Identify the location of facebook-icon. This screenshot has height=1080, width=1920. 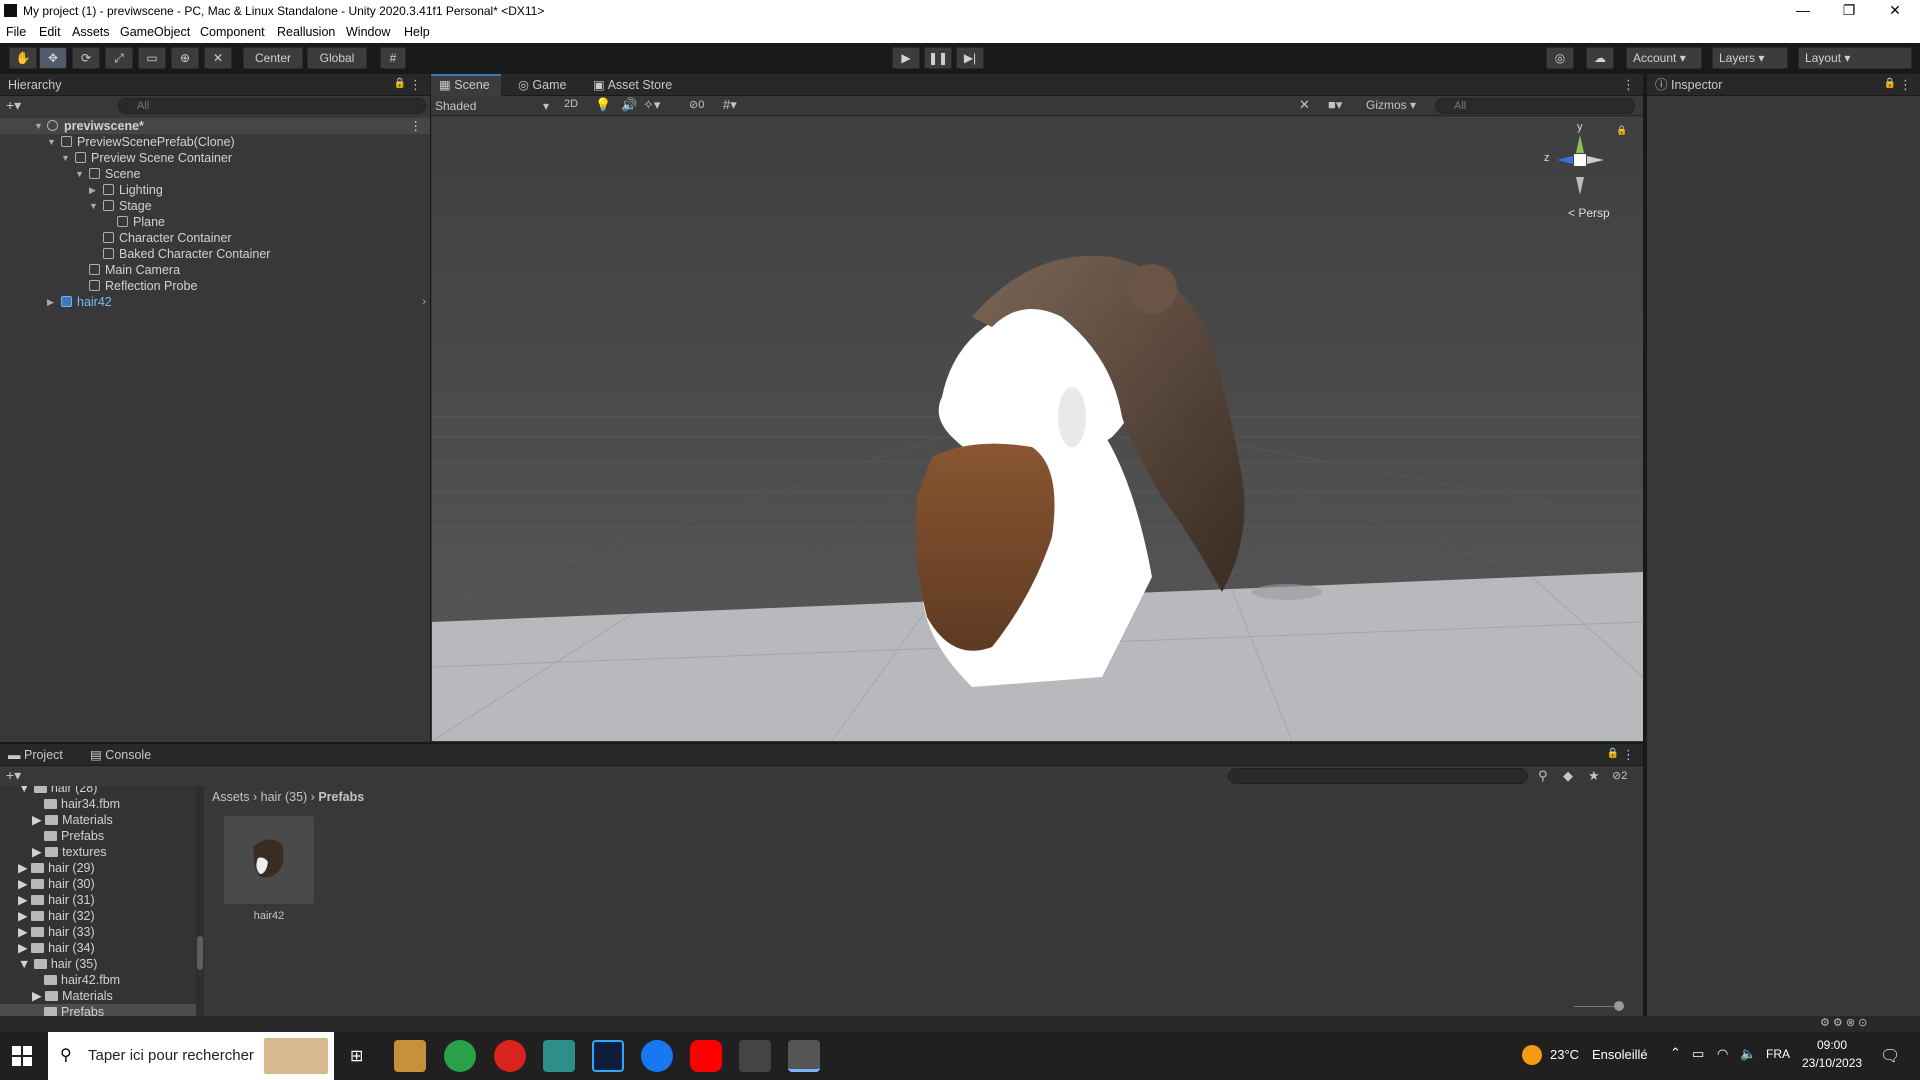
(657, 1056).